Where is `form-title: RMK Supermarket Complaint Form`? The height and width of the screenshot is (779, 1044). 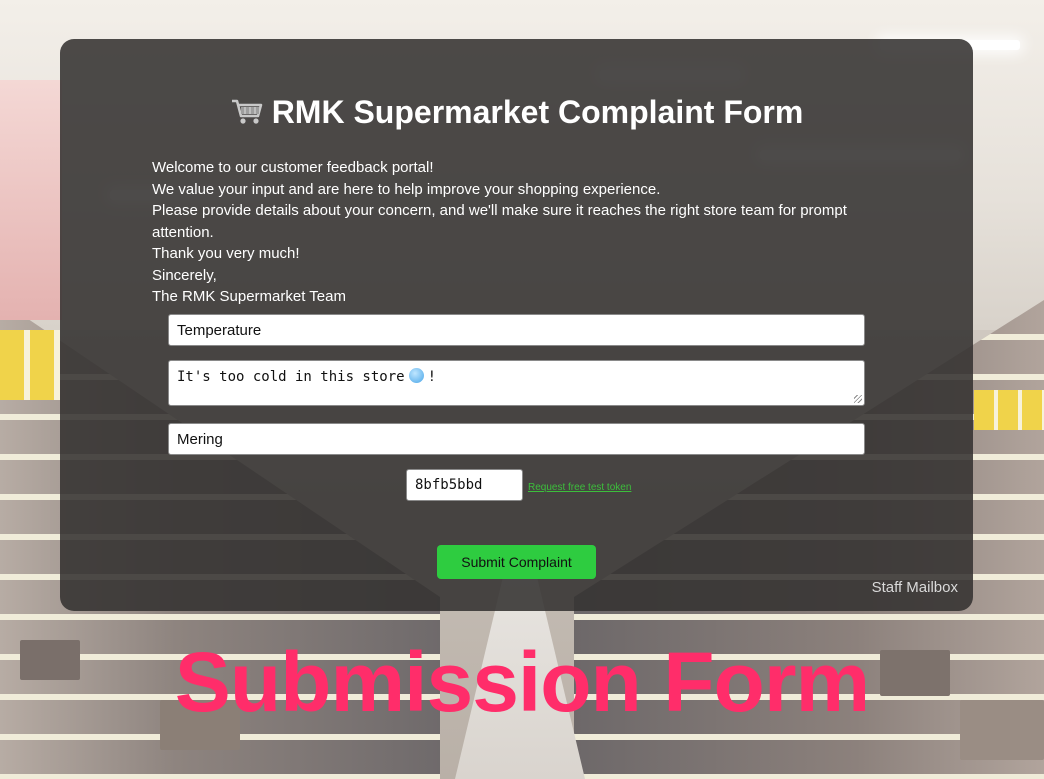
form-title: RMK Supermarket Complaint Form is located at coordinates (516, 112).